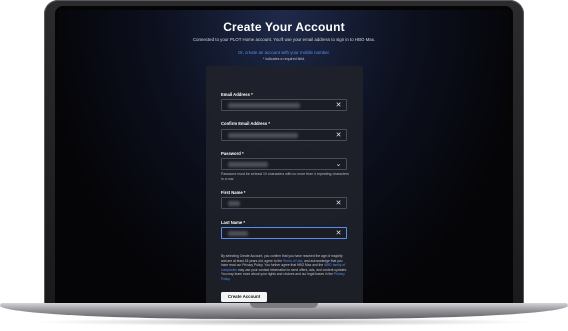 The image size is (568, 331). What do you see at coordinates (284, 322) in the screenshot?
I see `laptop-shadow` at bounding box center [284, 322].